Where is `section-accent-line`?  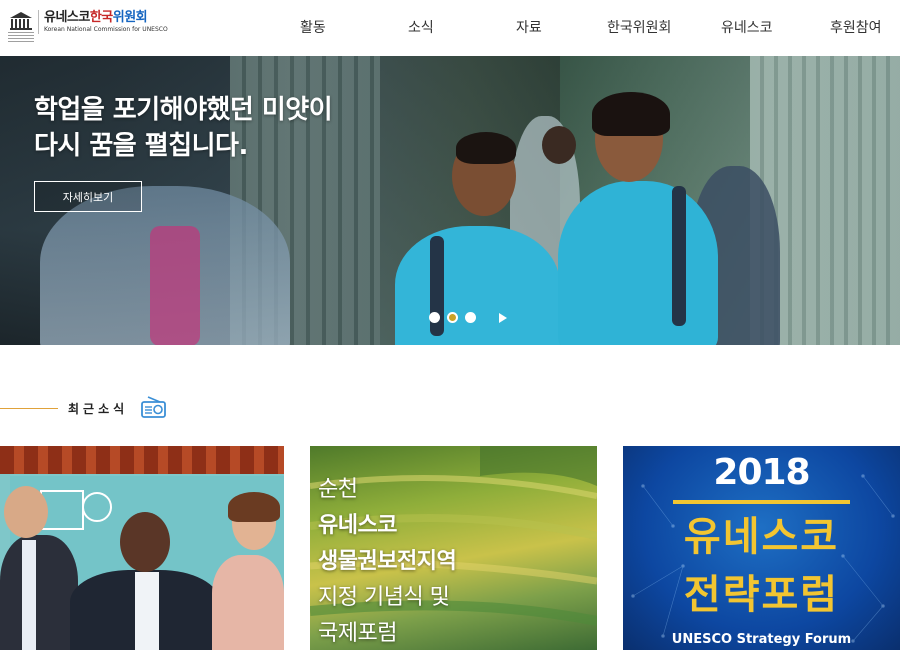 section-accent-line is located at coordinates (29, 408).